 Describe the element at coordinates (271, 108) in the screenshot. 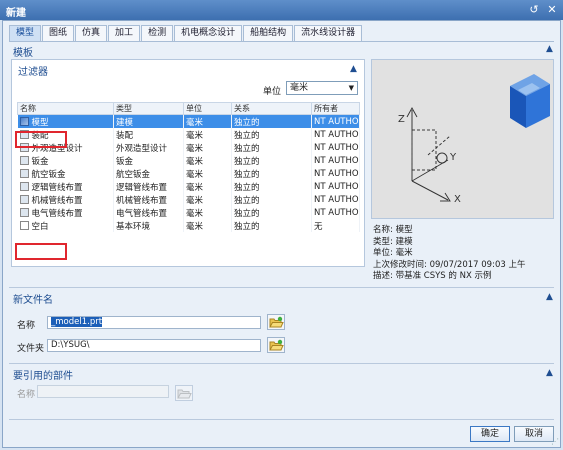

I see `col-relation: 关系` at that location.